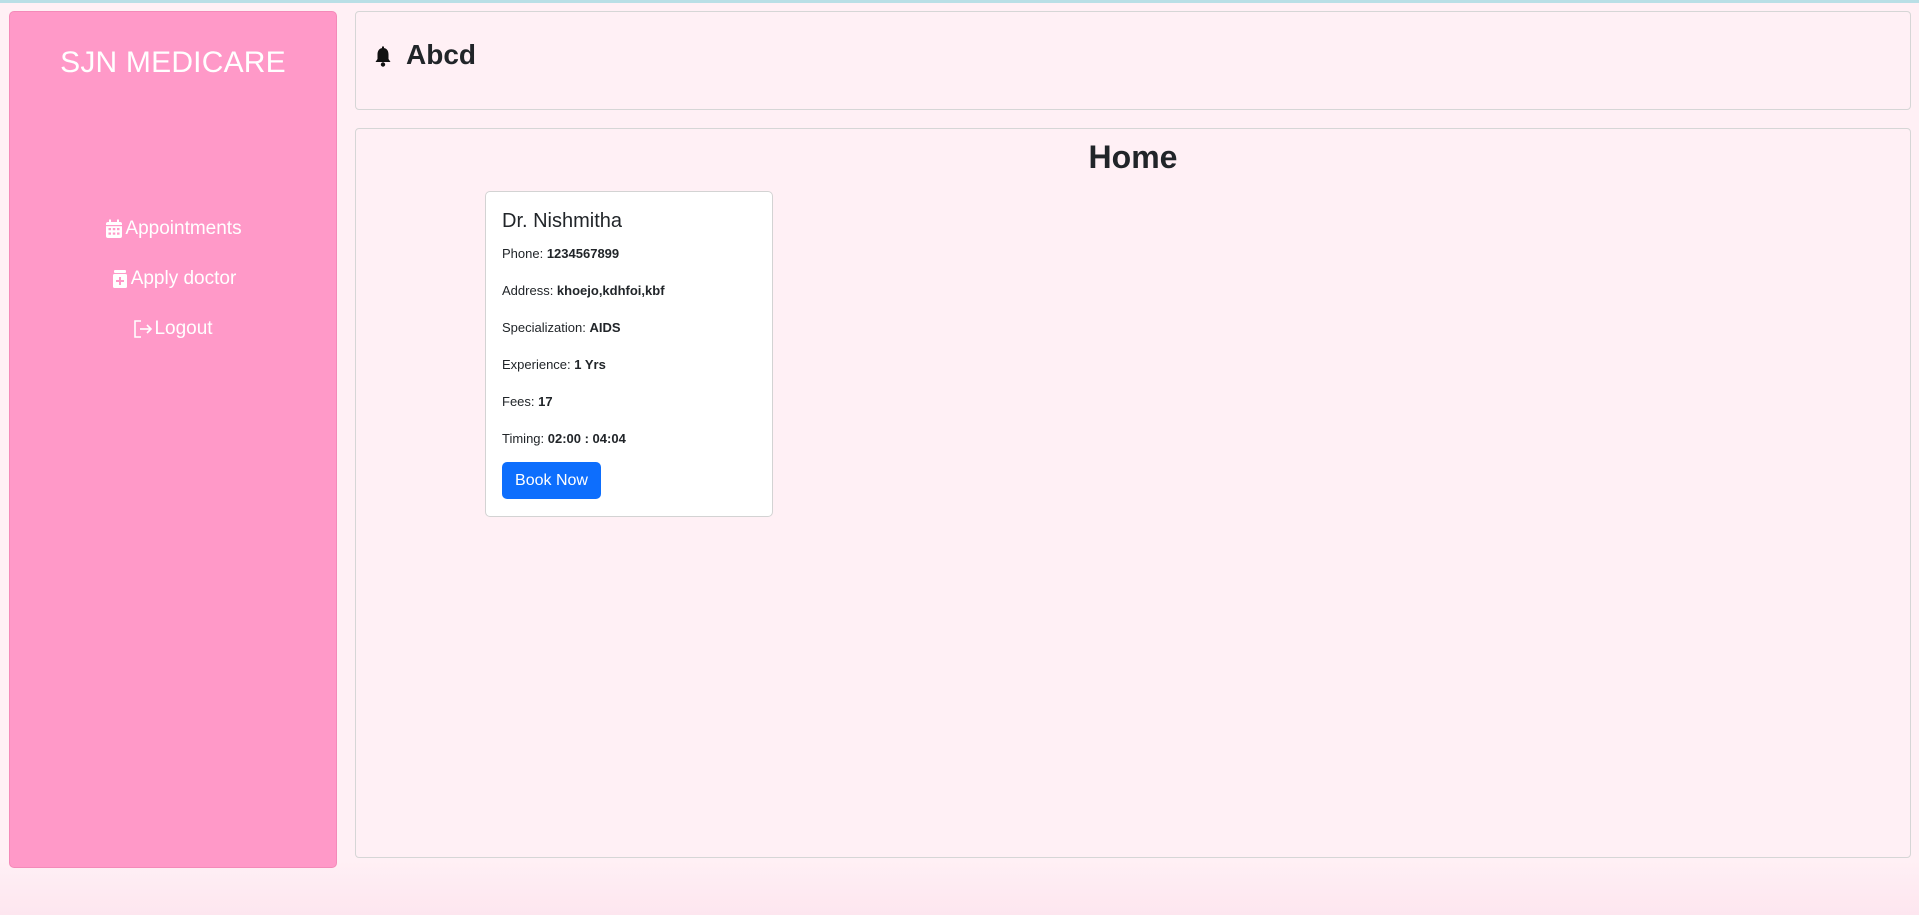 This screenshot has width=1919, height=915. What do you see at coordinates (605, 327) in the screenshot?
I see `specialization-value: AIDS` at bounding box center [605, 327].